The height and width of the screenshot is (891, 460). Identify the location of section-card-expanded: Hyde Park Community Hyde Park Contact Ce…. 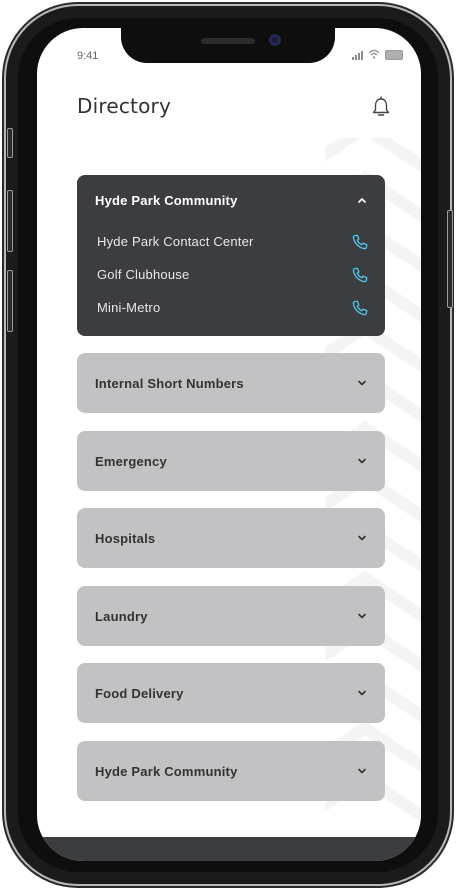
(231, 255).